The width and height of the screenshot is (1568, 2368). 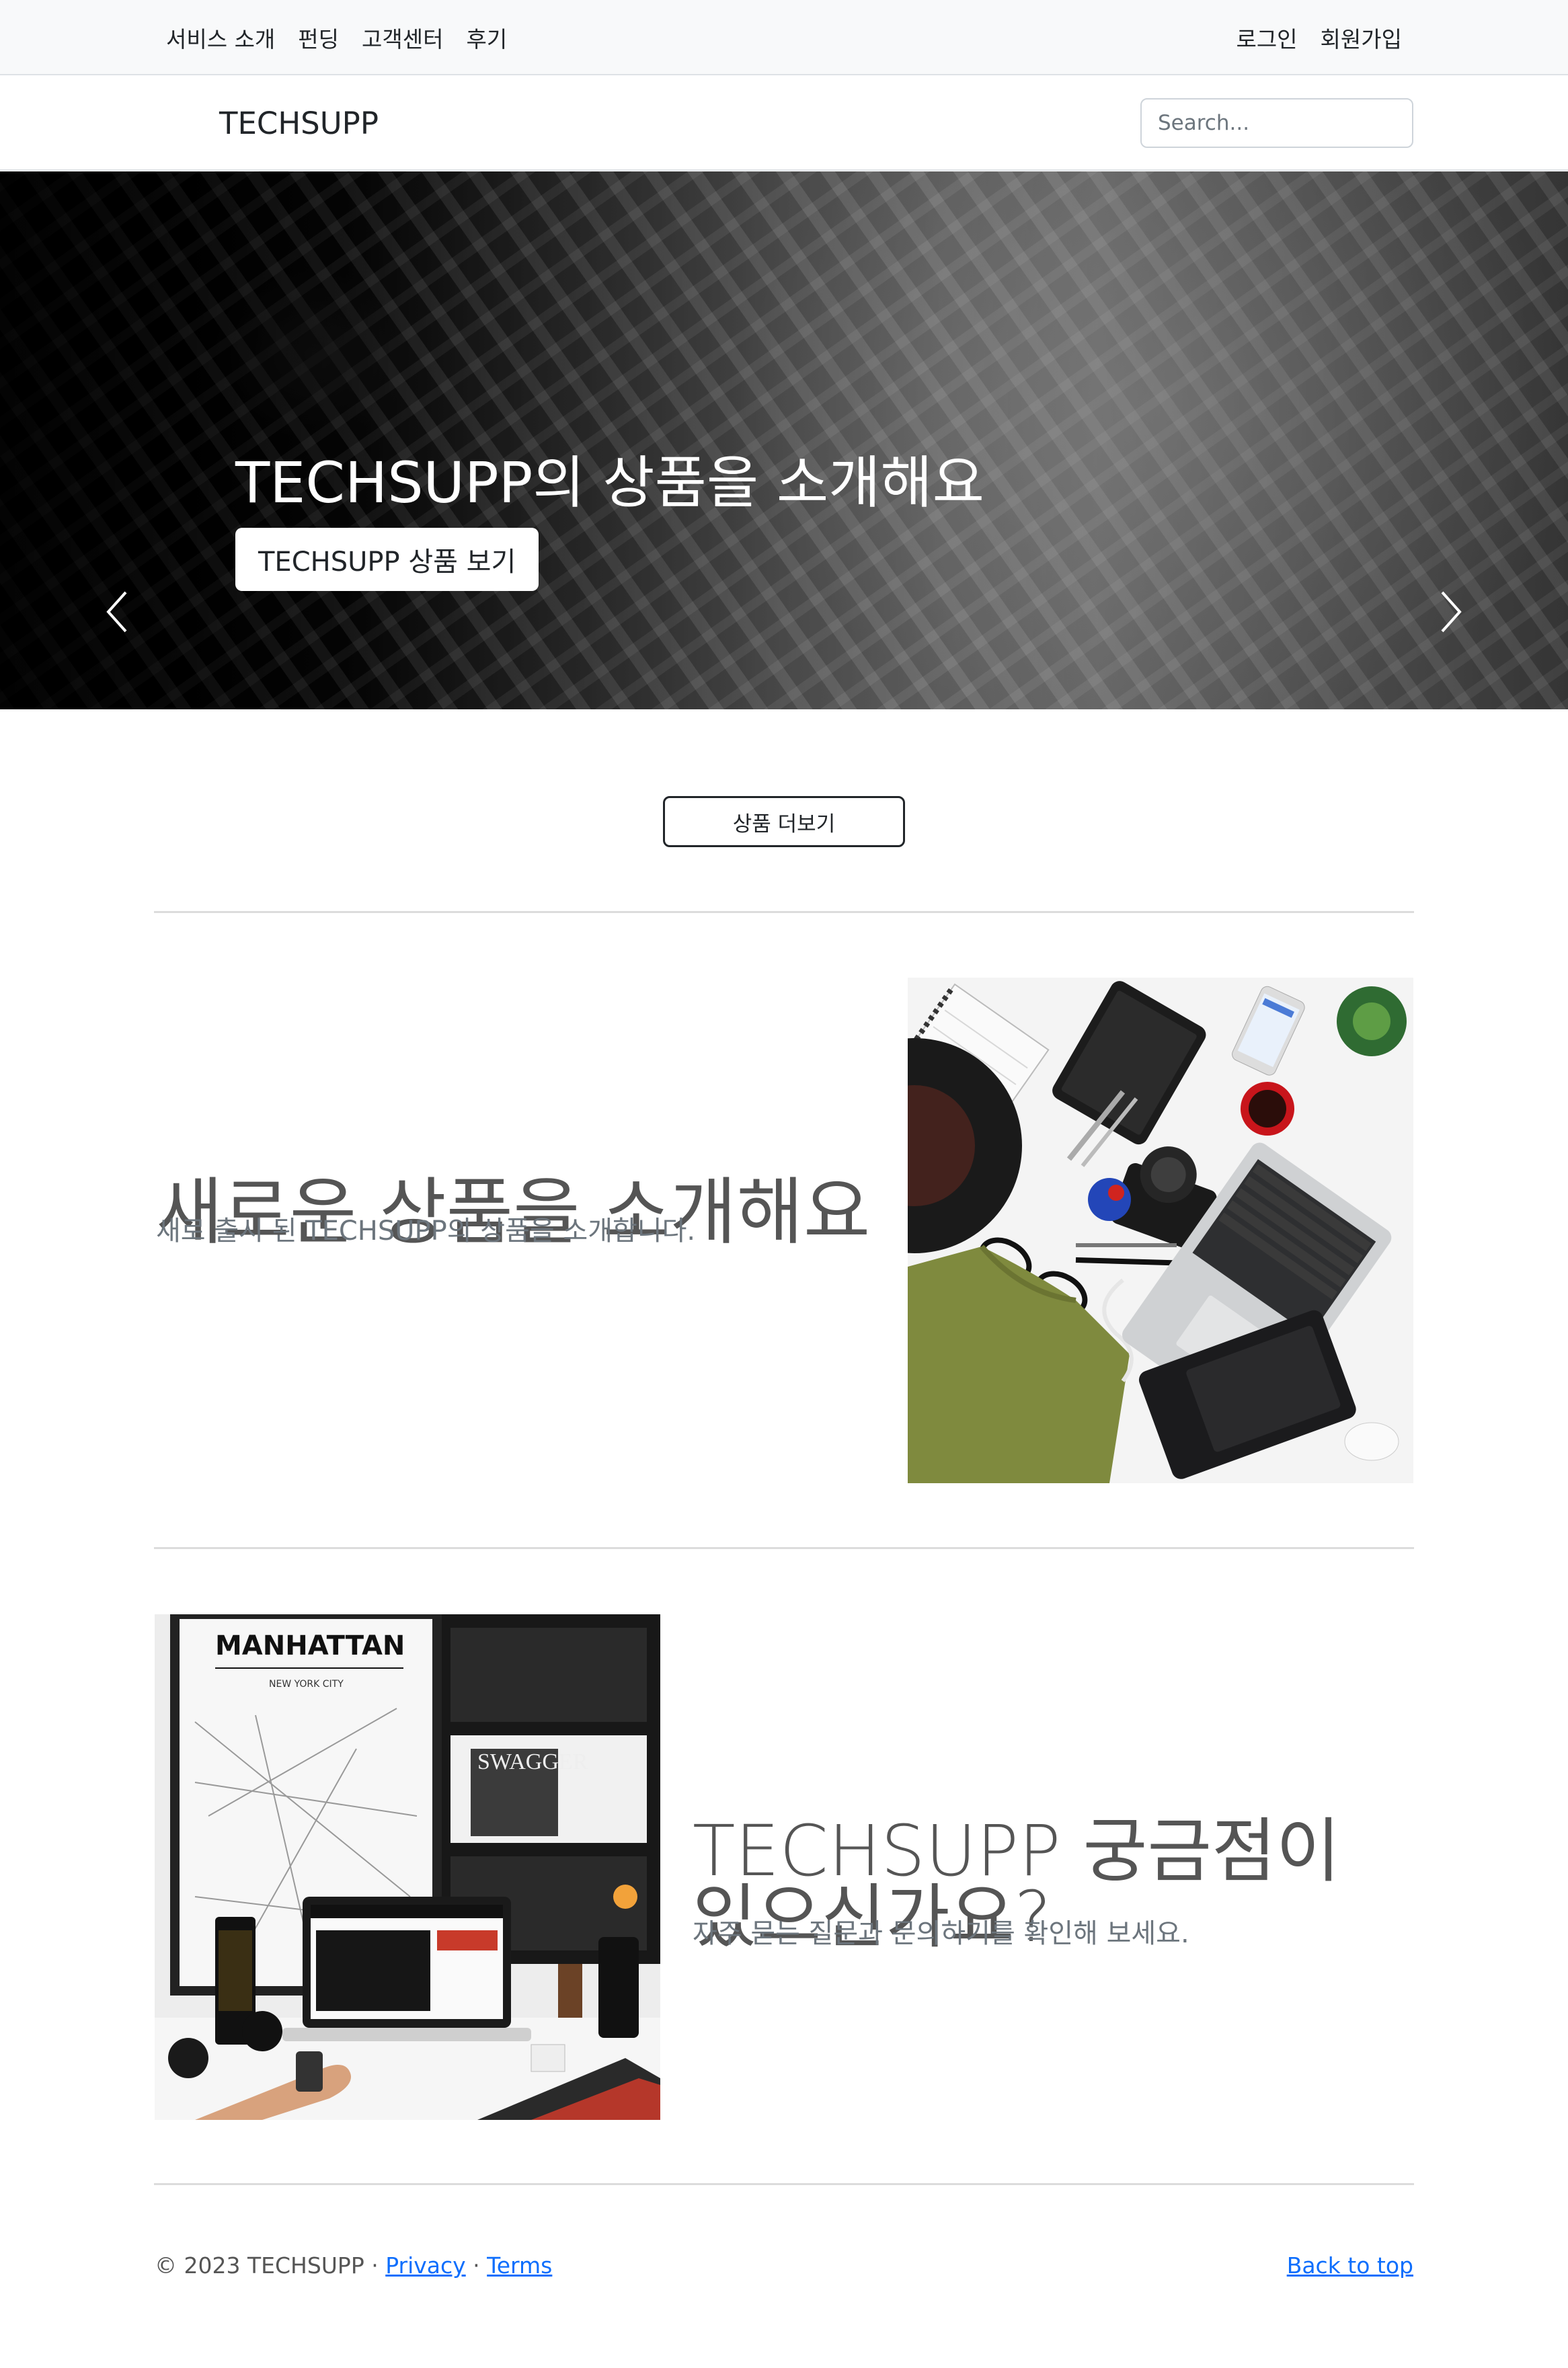 I want to click on workspace-image: SWAGGER MANHATTAN NEW YORK CITY, so click(x=407, y=1867).